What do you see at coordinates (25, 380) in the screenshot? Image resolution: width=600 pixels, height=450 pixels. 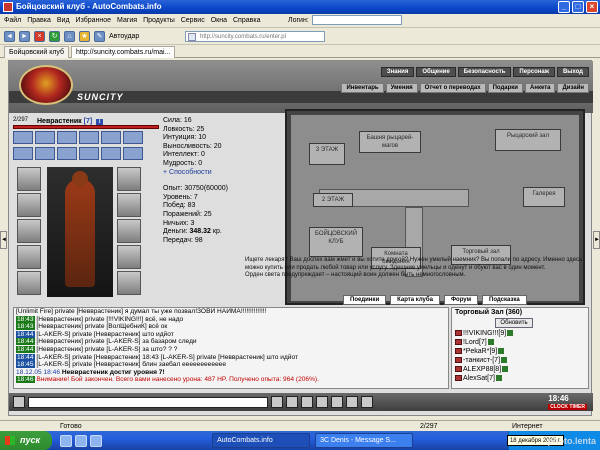 I see `chat-time: 18:46` at bounding box center [25, 380].